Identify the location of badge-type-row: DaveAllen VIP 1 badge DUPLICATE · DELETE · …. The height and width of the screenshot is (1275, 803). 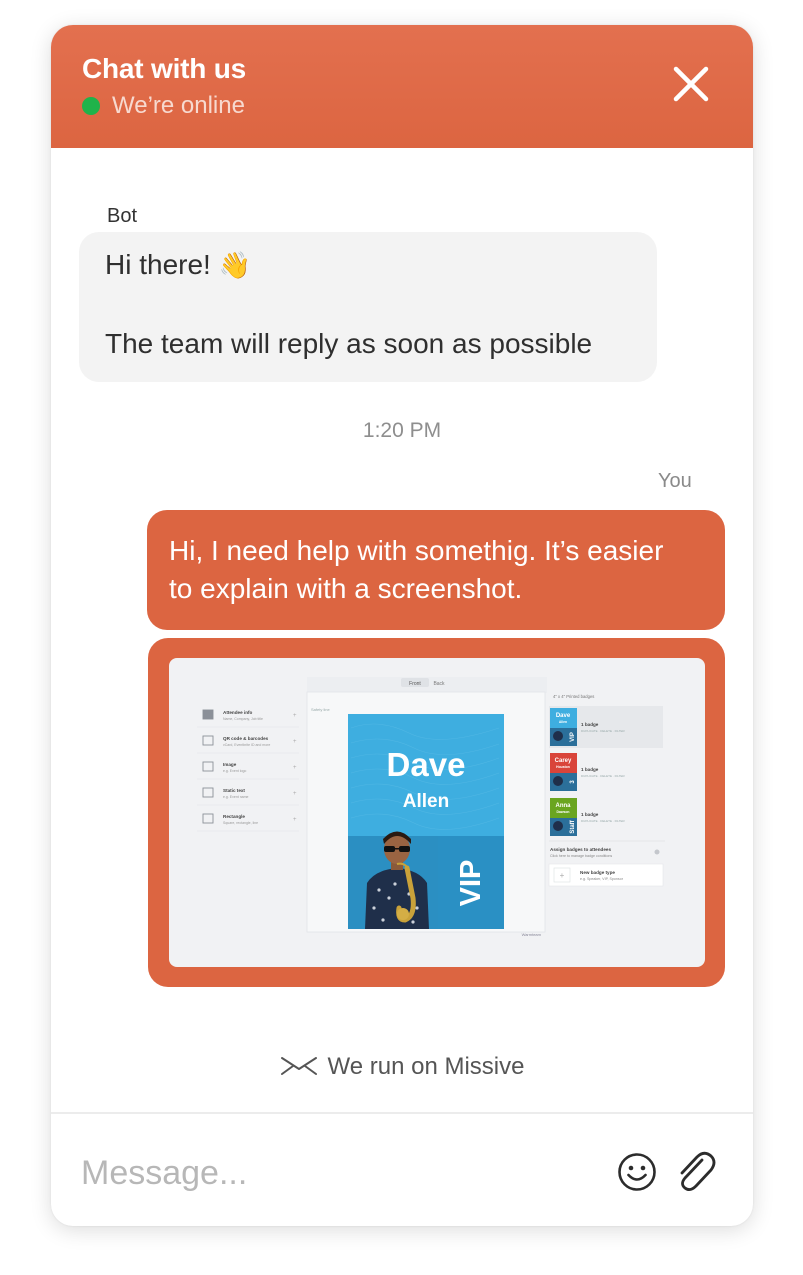
(606, 727).